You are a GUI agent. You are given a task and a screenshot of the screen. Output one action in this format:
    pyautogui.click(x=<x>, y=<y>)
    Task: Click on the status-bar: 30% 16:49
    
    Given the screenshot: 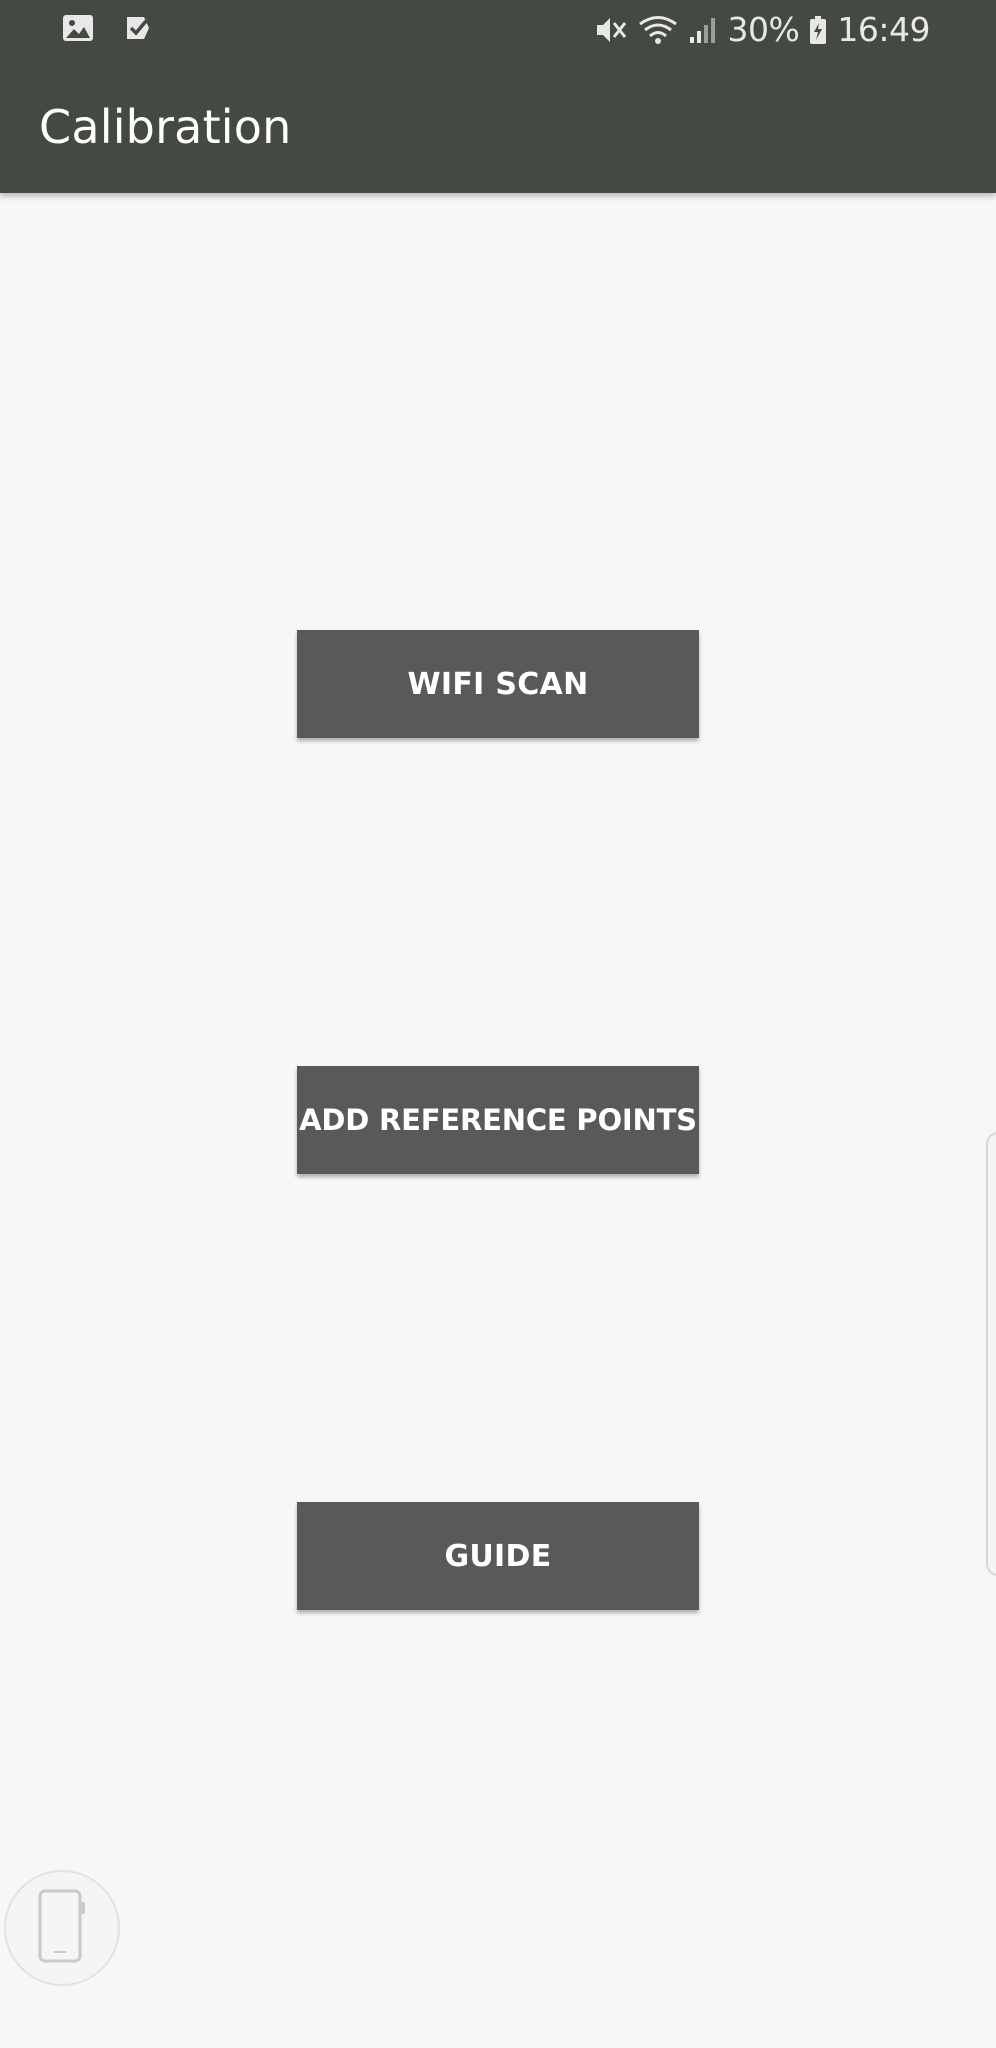 What is the action you would take?
    pyautogui.click(x=498, y=30)
    